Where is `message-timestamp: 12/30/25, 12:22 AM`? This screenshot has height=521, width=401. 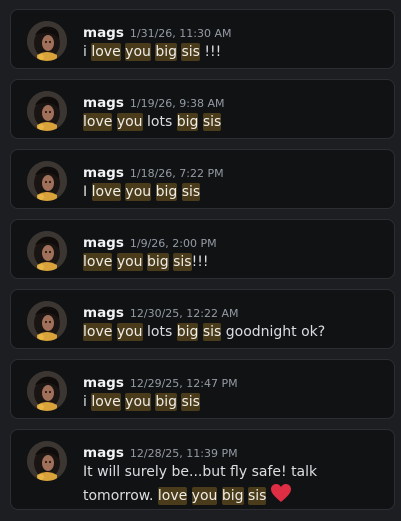
message-timestamp: 12/30/25, 12:22 AM is located at coordinates (184, 313).